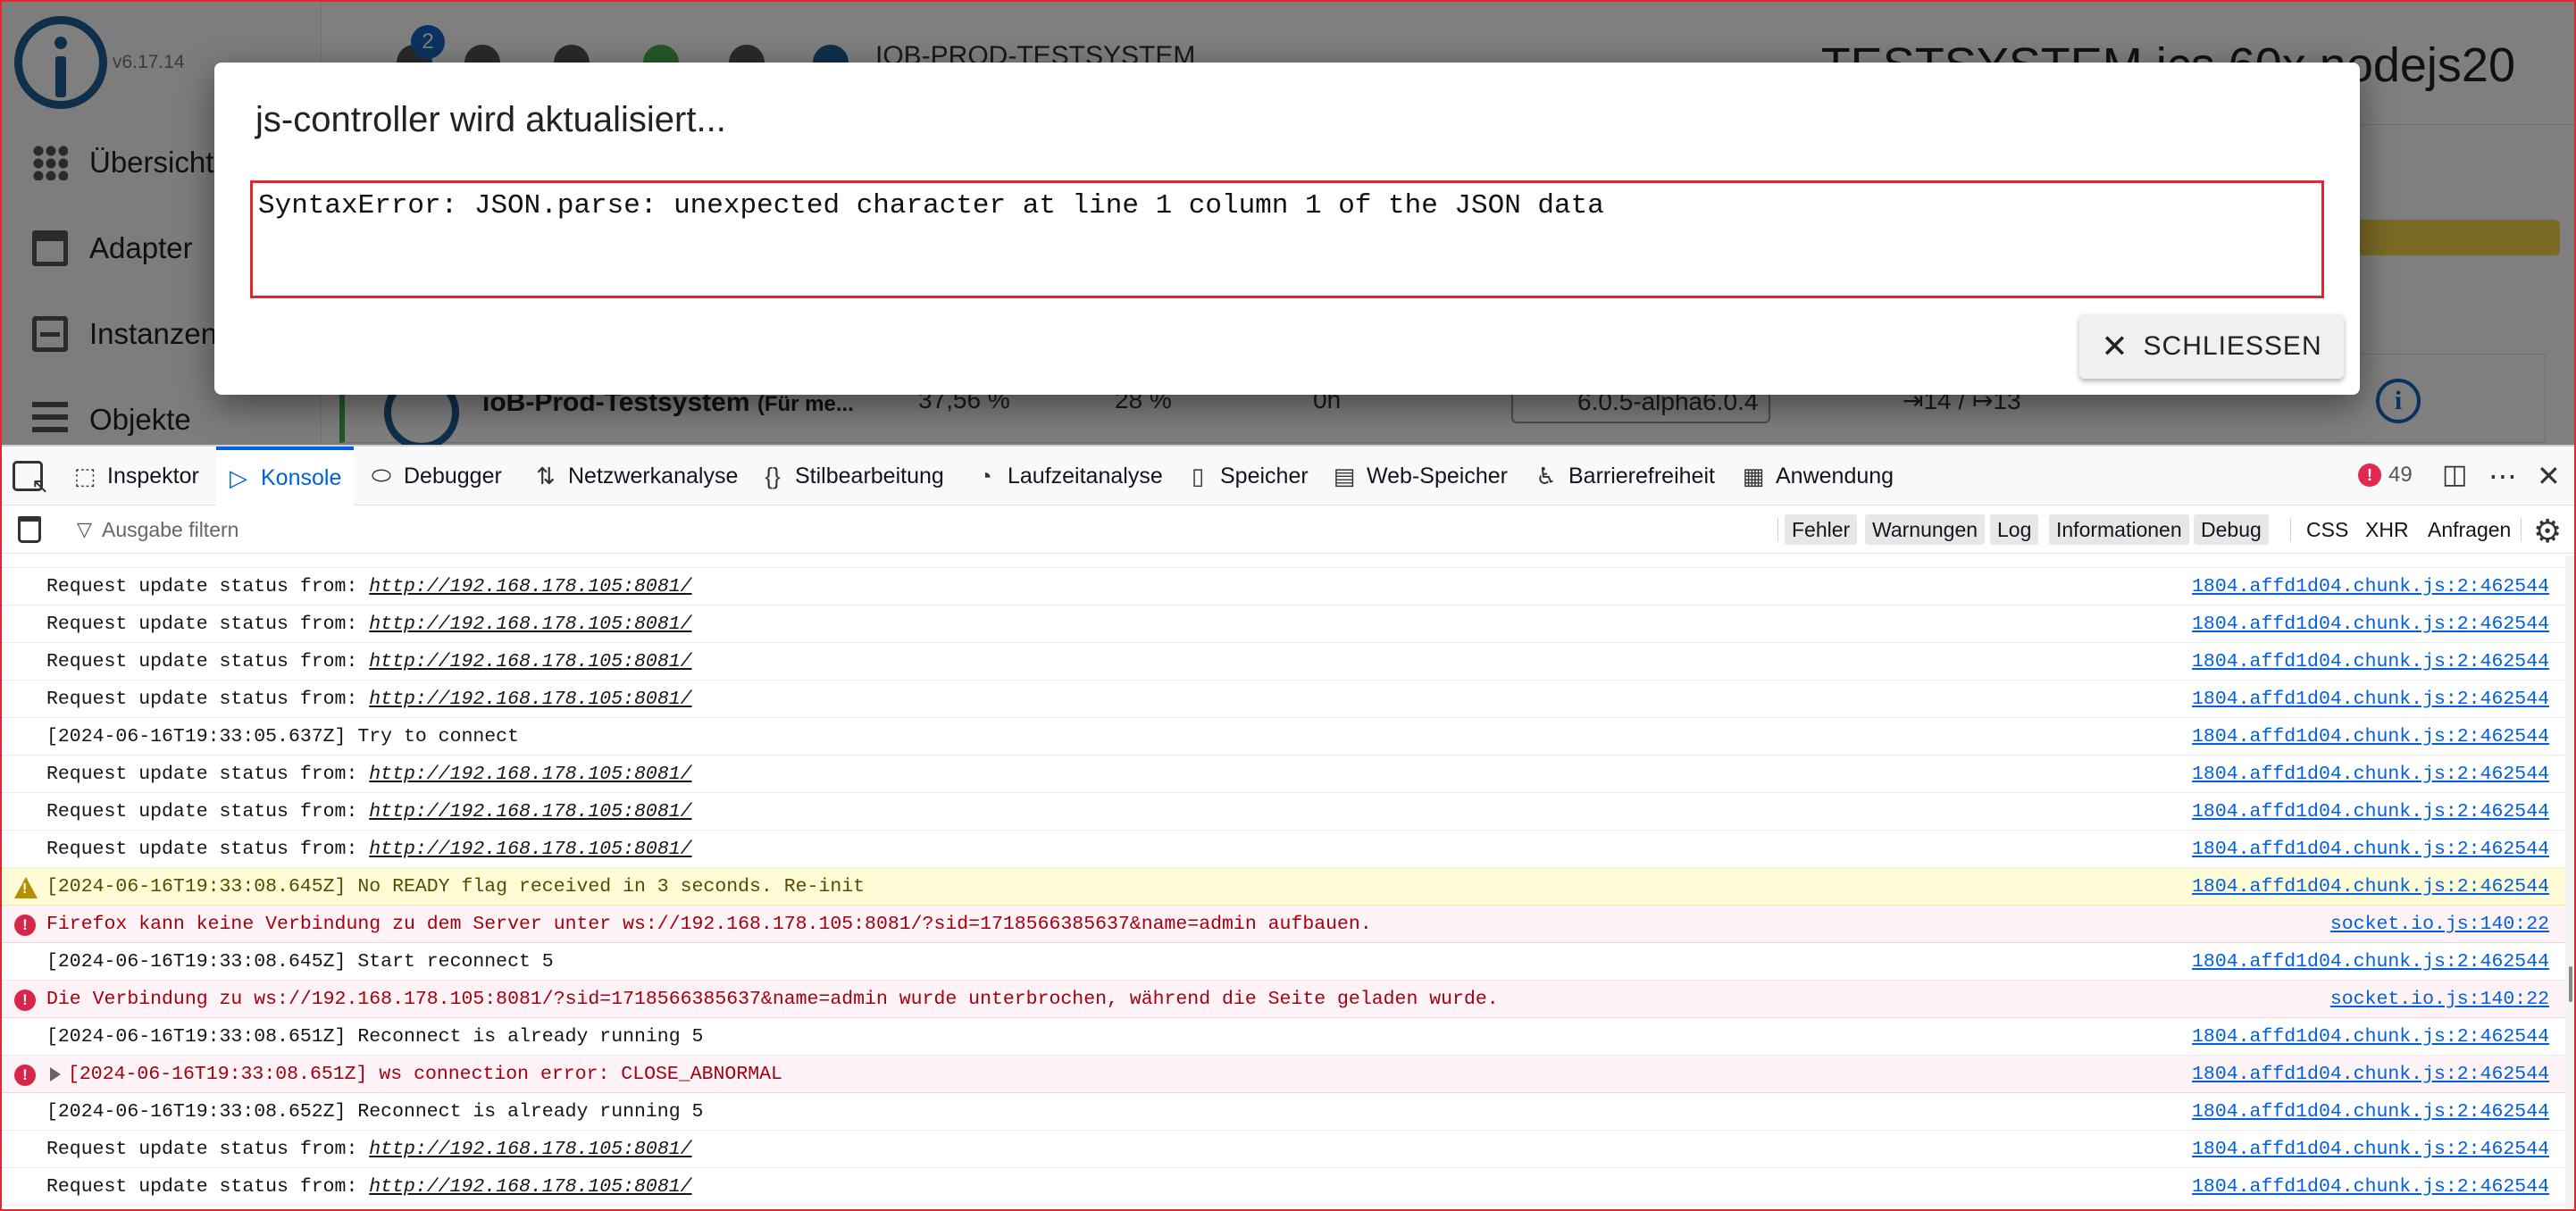 This screenshot has height=1211, width=2576. What do you see at coordinates (2470, 529) in the screenshot?
I see `filter-requests-toggle: Anfragen` at bounding box center [2470, 529].